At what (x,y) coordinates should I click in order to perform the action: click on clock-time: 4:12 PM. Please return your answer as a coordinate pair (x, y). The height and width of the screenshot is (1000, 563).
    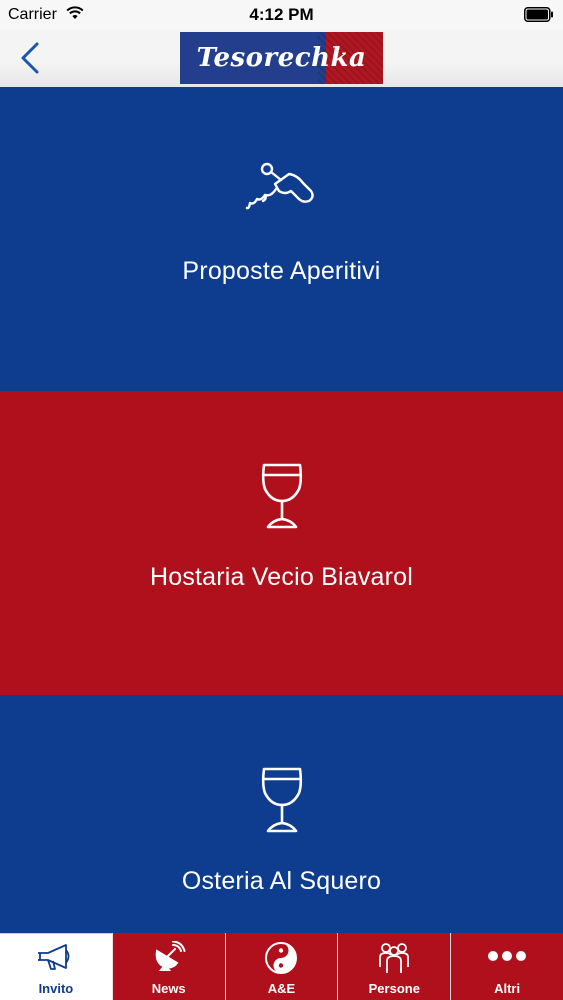
    Looking at the image, I should click on (281, 14).